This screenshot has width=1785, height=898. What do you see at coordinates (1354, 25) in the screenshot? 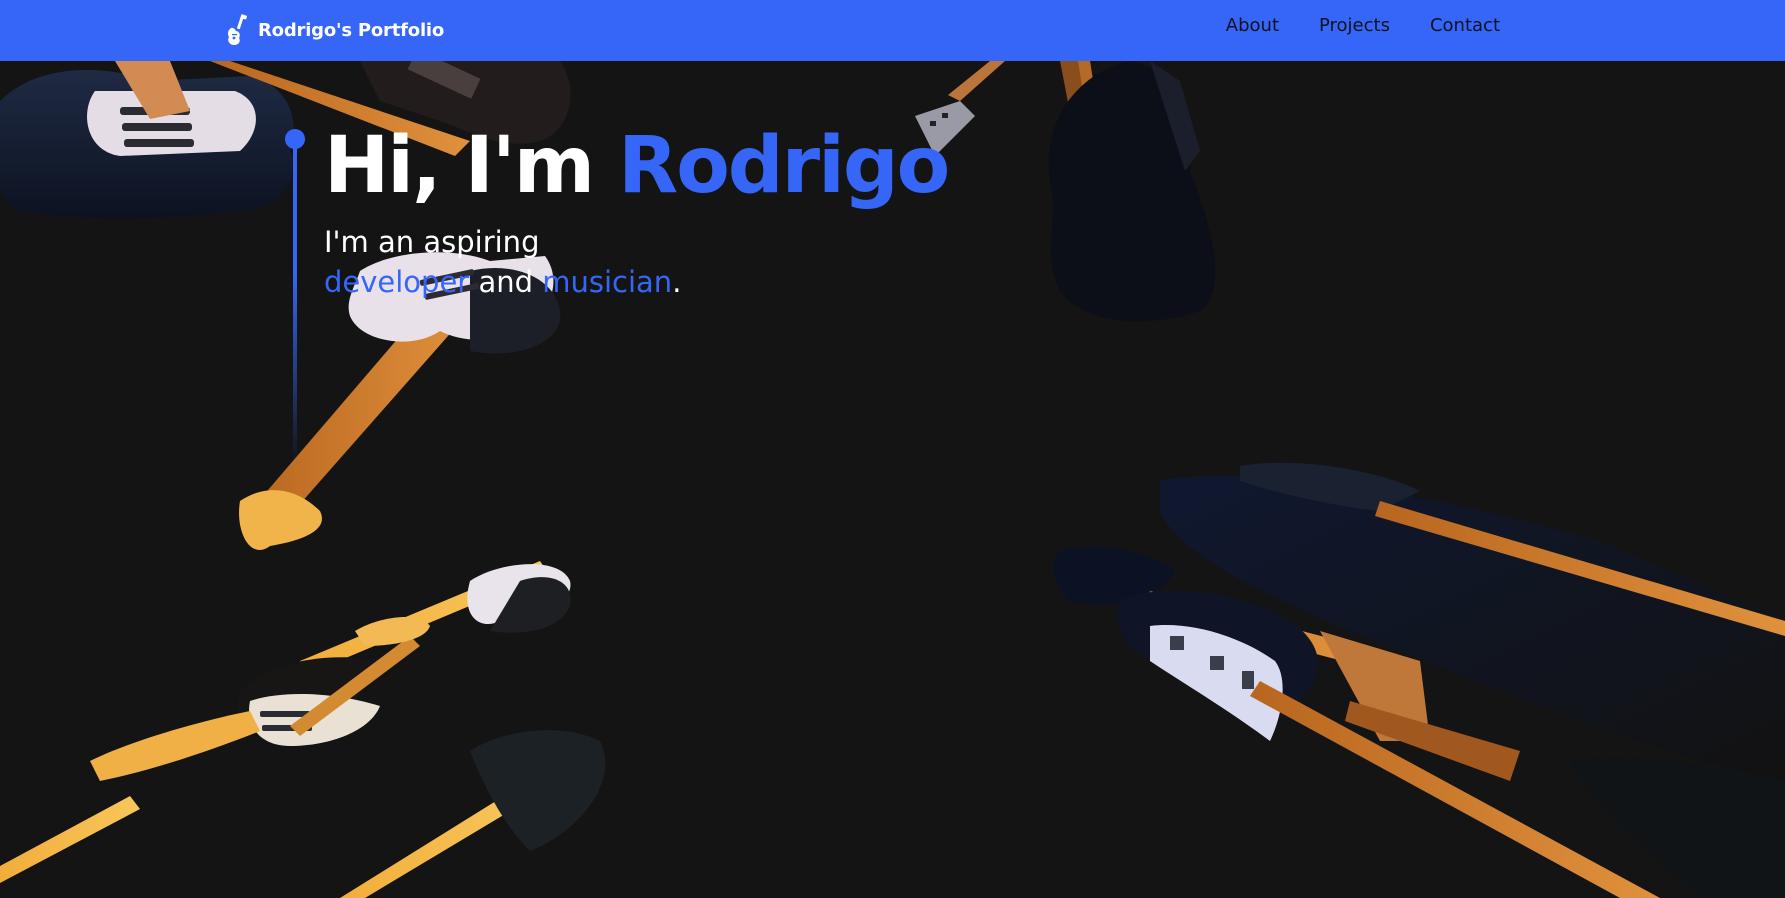
I see `nav-link-projects: Projects` at bounding box center [1354, 25].